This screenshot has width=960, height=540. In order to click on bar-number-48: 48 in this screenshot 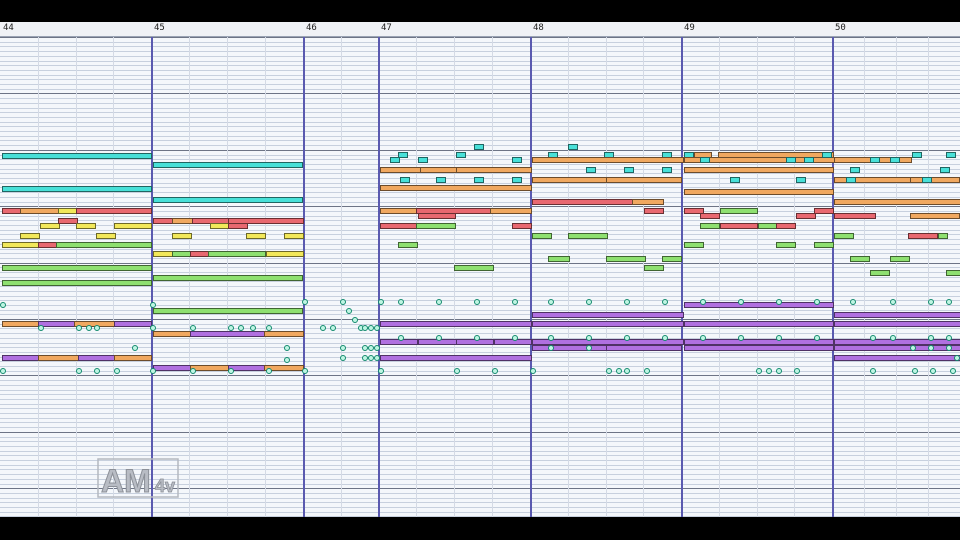, I will do `click(538, 28)`.